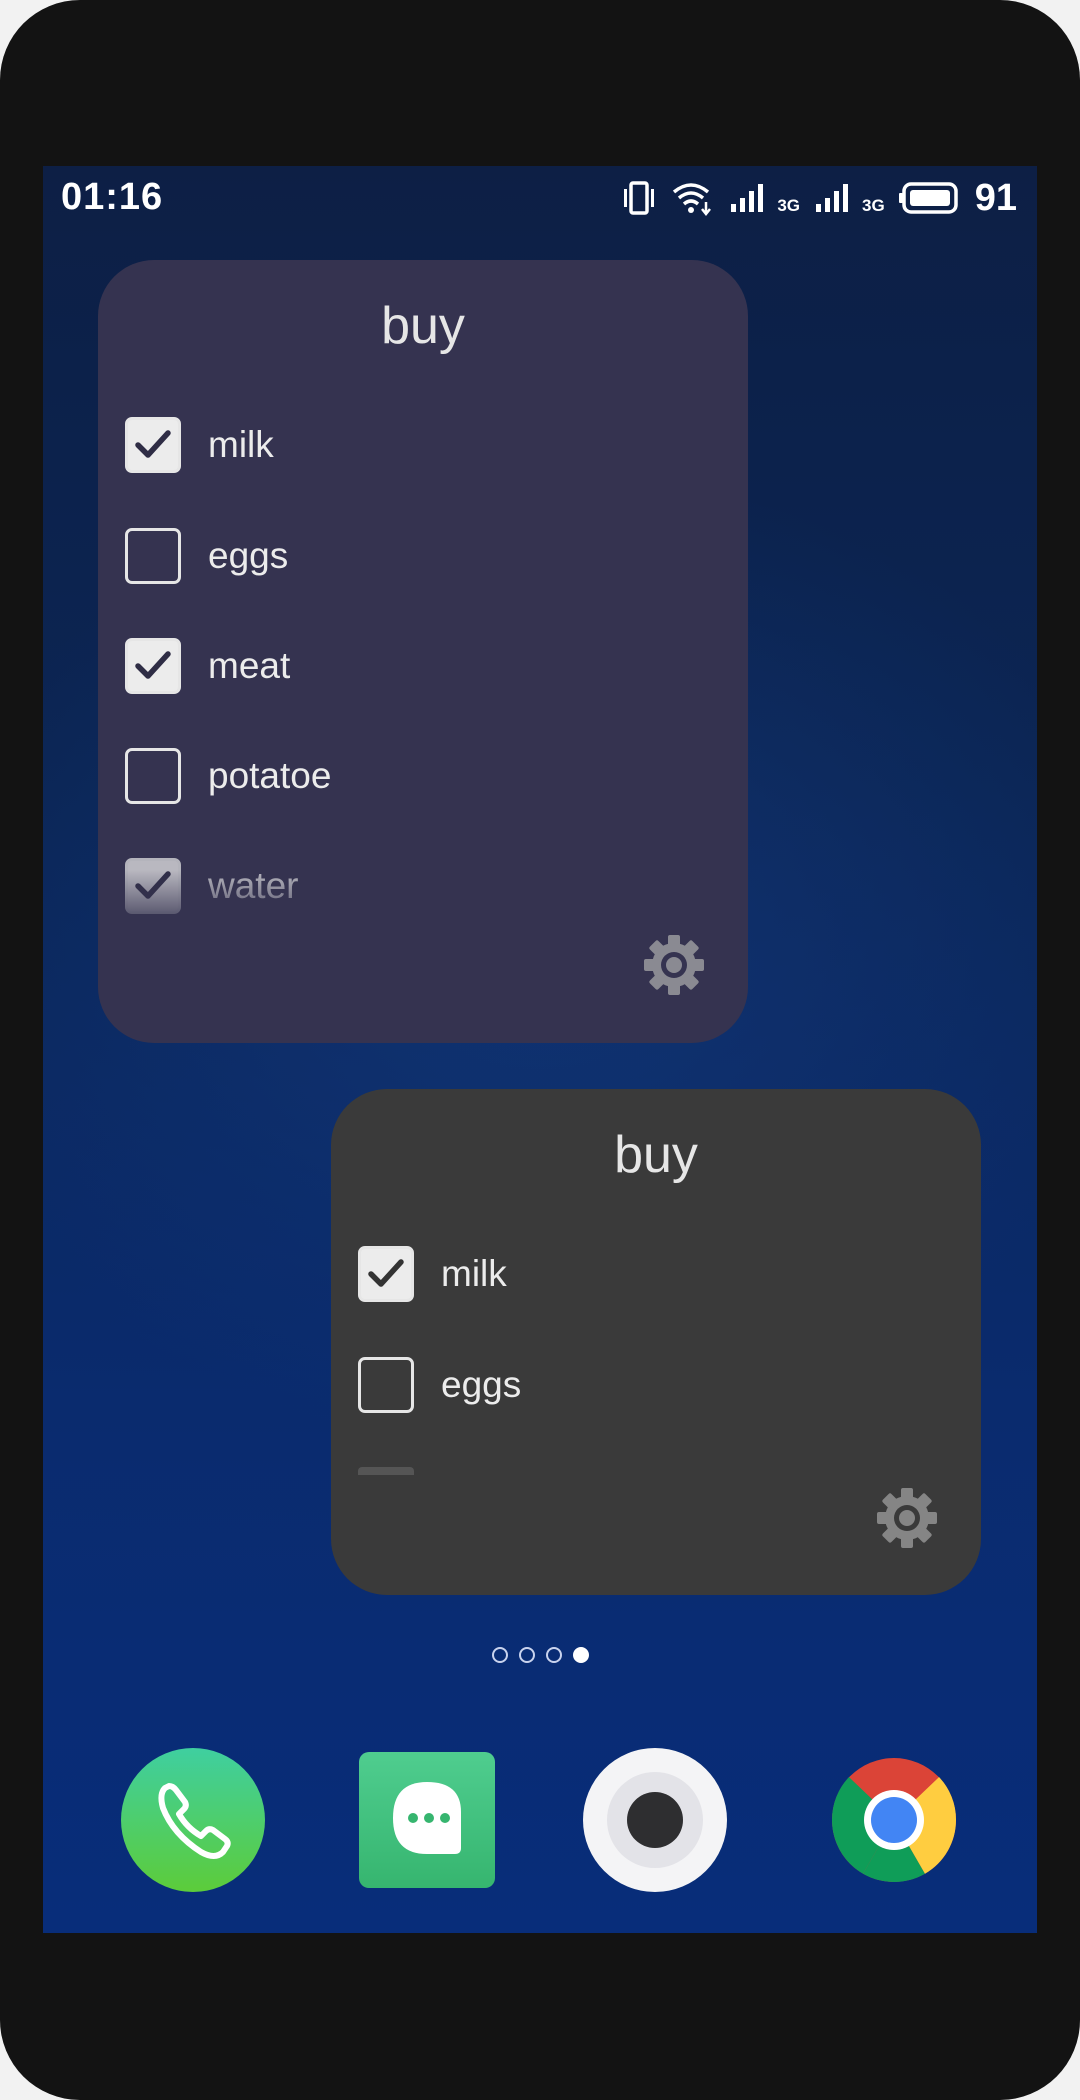 The height and width of the screenshot is (2100, 1080). Describe the element at coordinates (270, 775) in the screenshot. I see `item-label: potatoe` at that location.